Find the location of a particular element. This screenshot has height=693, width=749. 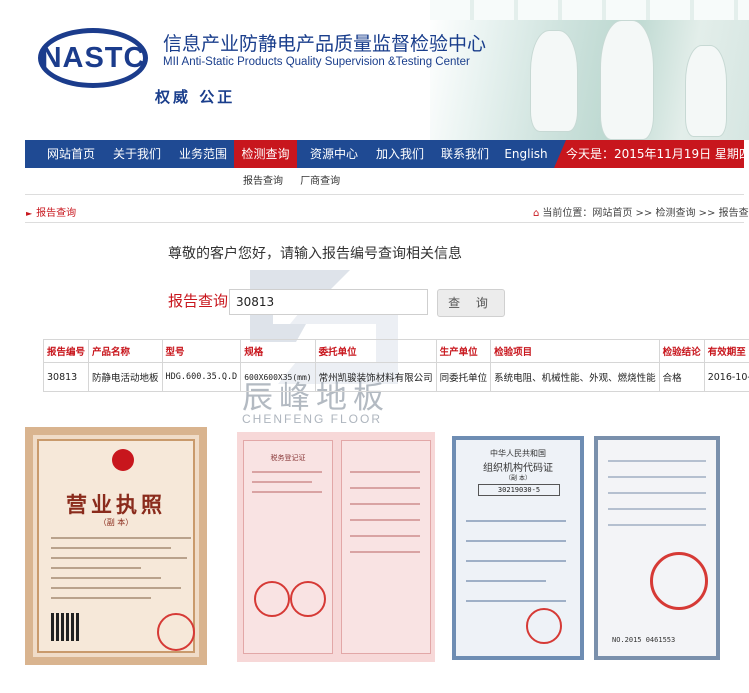

site-slogan: 权威 公正 is located at coordinates (195, 97).